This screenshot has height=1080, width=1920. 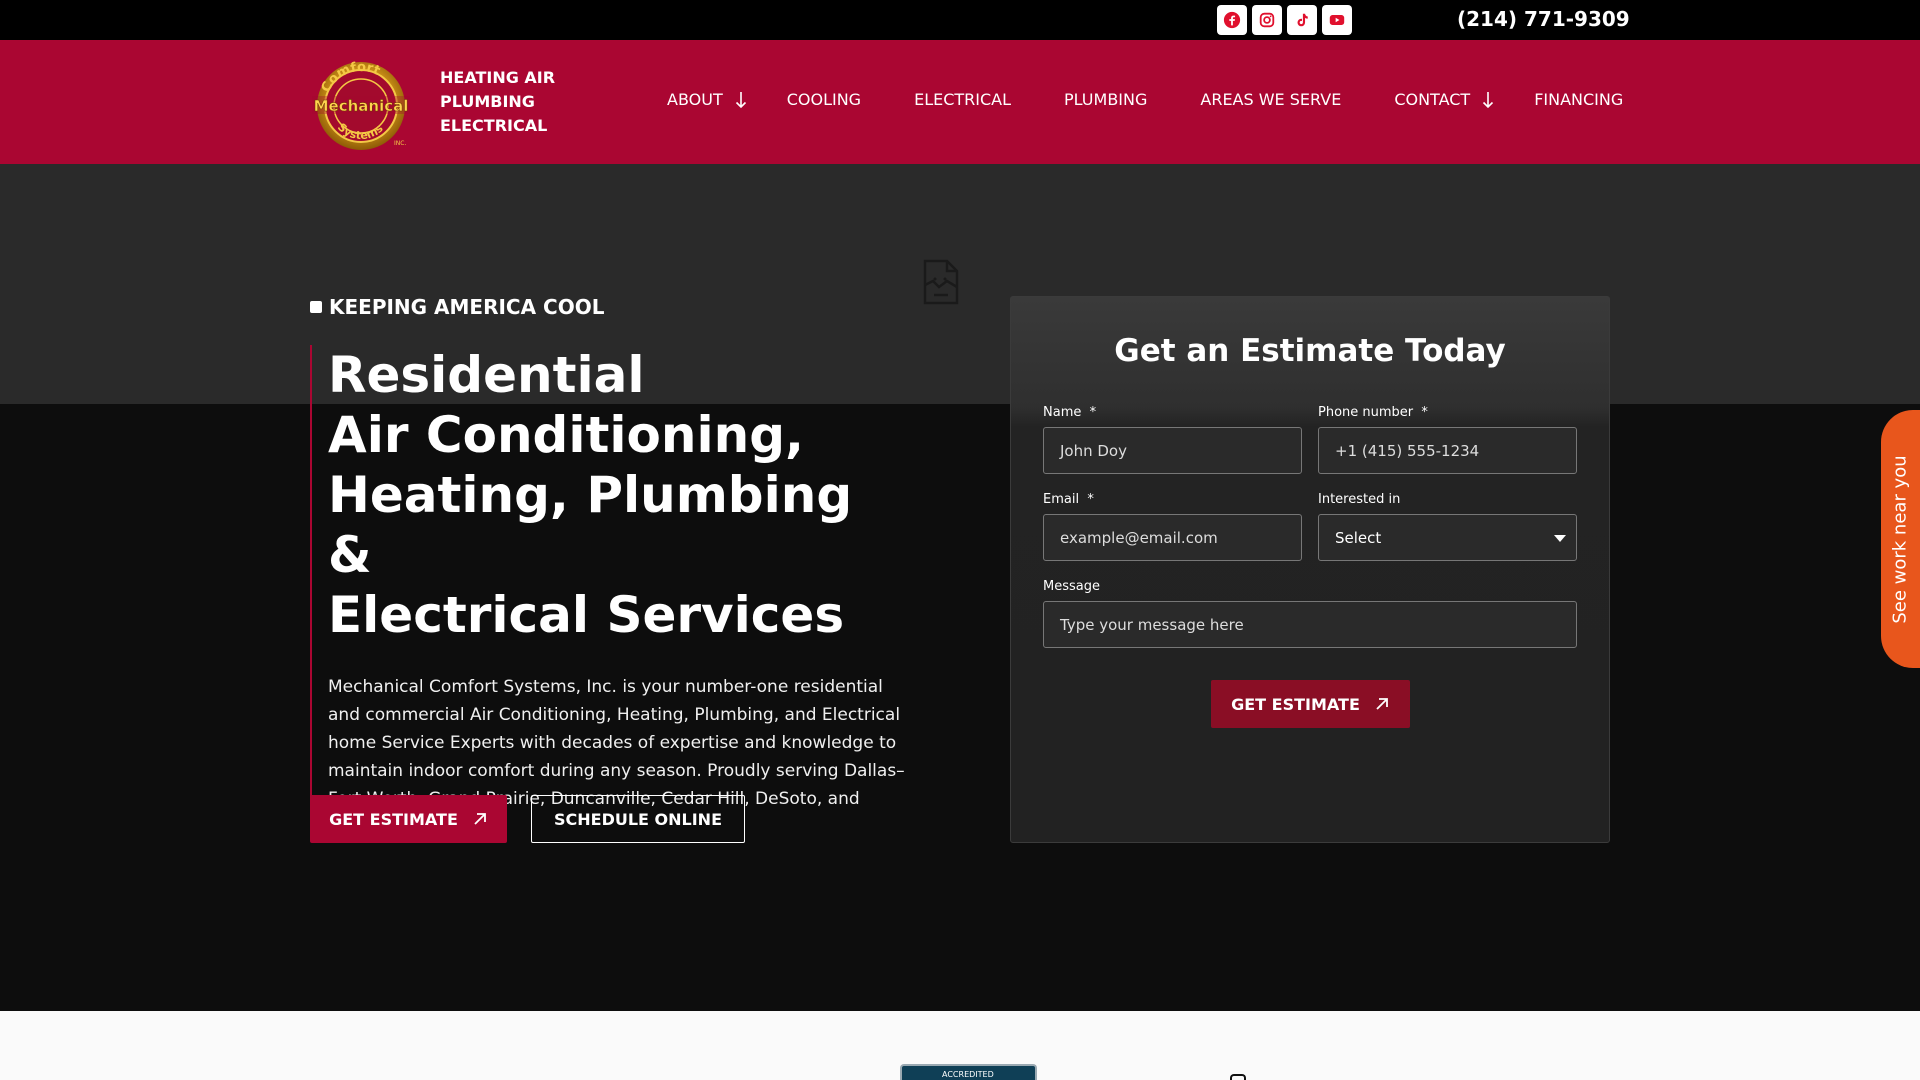 I want to click on form-submit-button: GET ESTIMATE, so click(x=1310, y=704).